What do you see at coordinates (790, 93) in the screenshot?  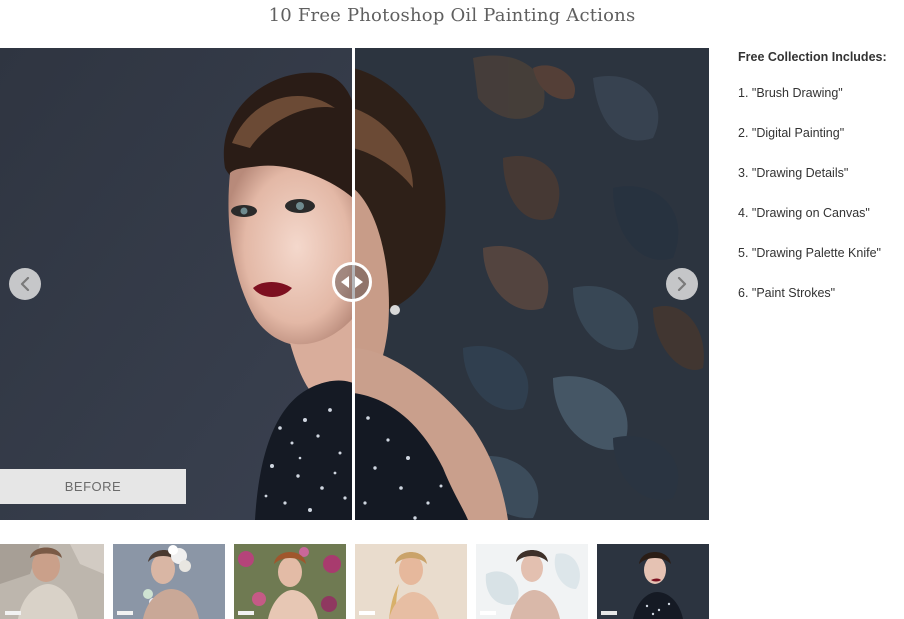 I see `collection-item: 1. "Brush Drawing"` at bounding box center [790, 93].